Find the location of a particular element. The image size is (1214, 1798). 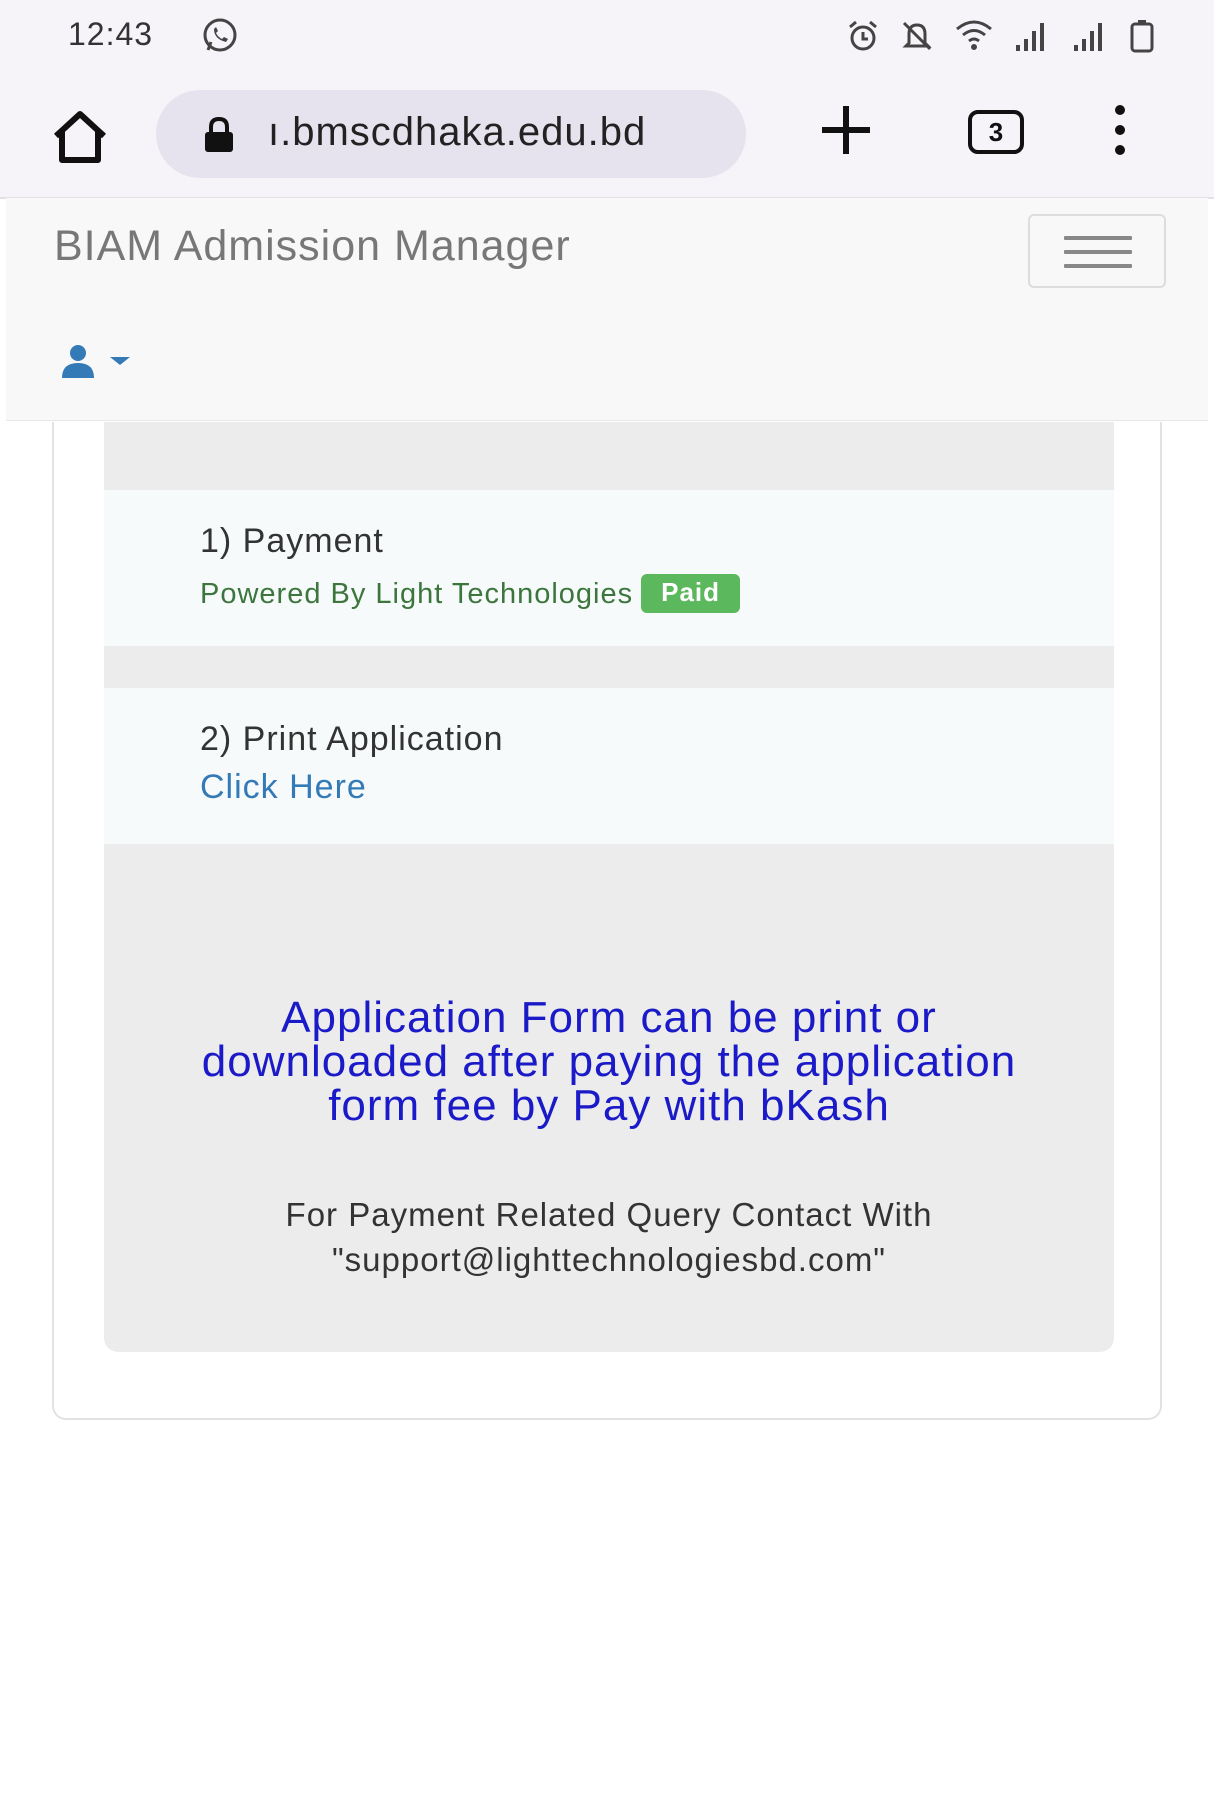

status-time: 12:43 is located at coordinates (111, 34).